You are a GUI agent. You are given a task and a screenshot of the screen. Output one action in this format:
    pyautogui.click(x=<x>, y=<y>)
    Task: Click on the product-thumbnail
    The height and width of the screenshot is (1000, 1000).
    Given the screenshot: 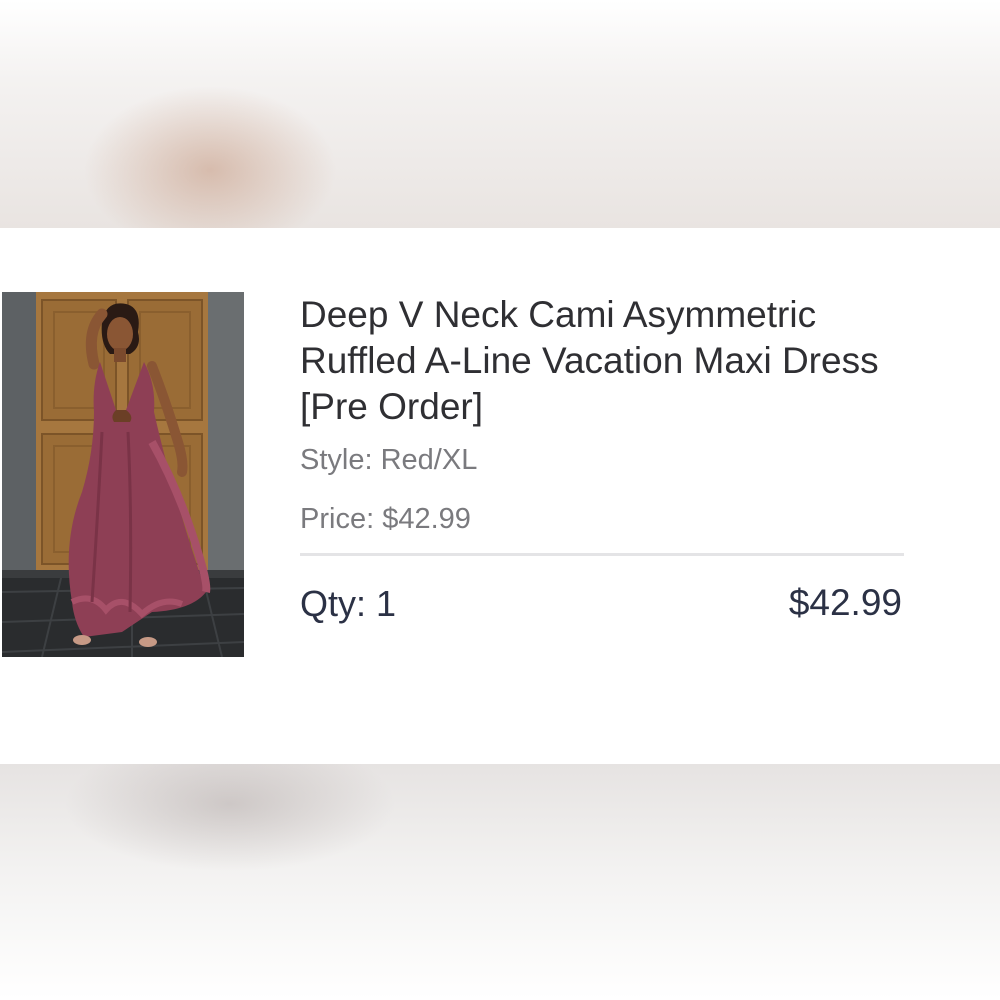 What is the action you would take?
    pyautogui.click(x=123, y=474)
    